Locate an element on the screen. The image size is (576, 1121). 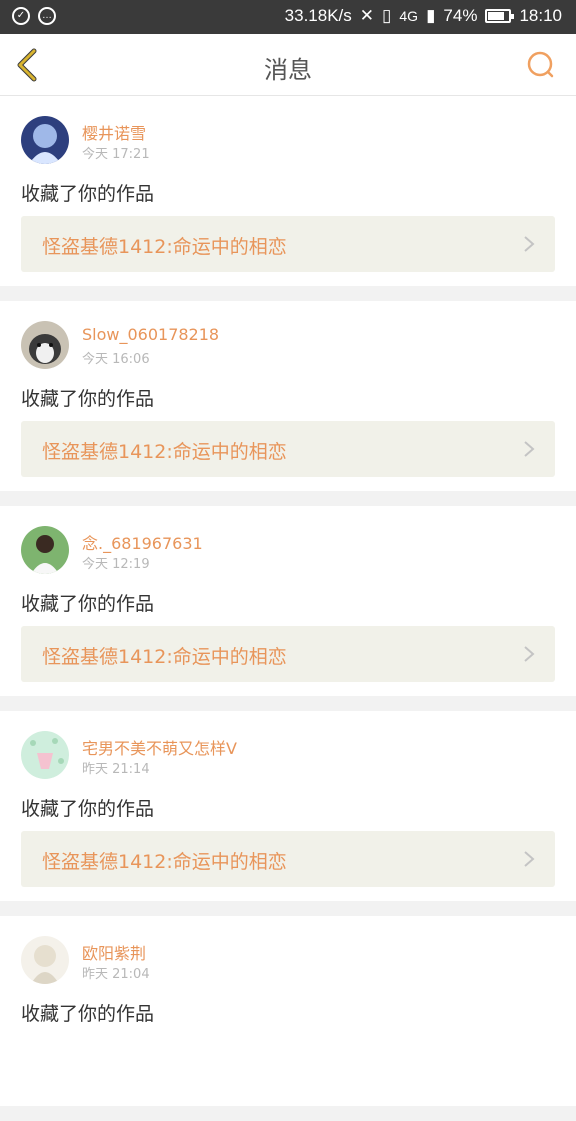
page-title: 消息 is located at coordinates (288, 70).